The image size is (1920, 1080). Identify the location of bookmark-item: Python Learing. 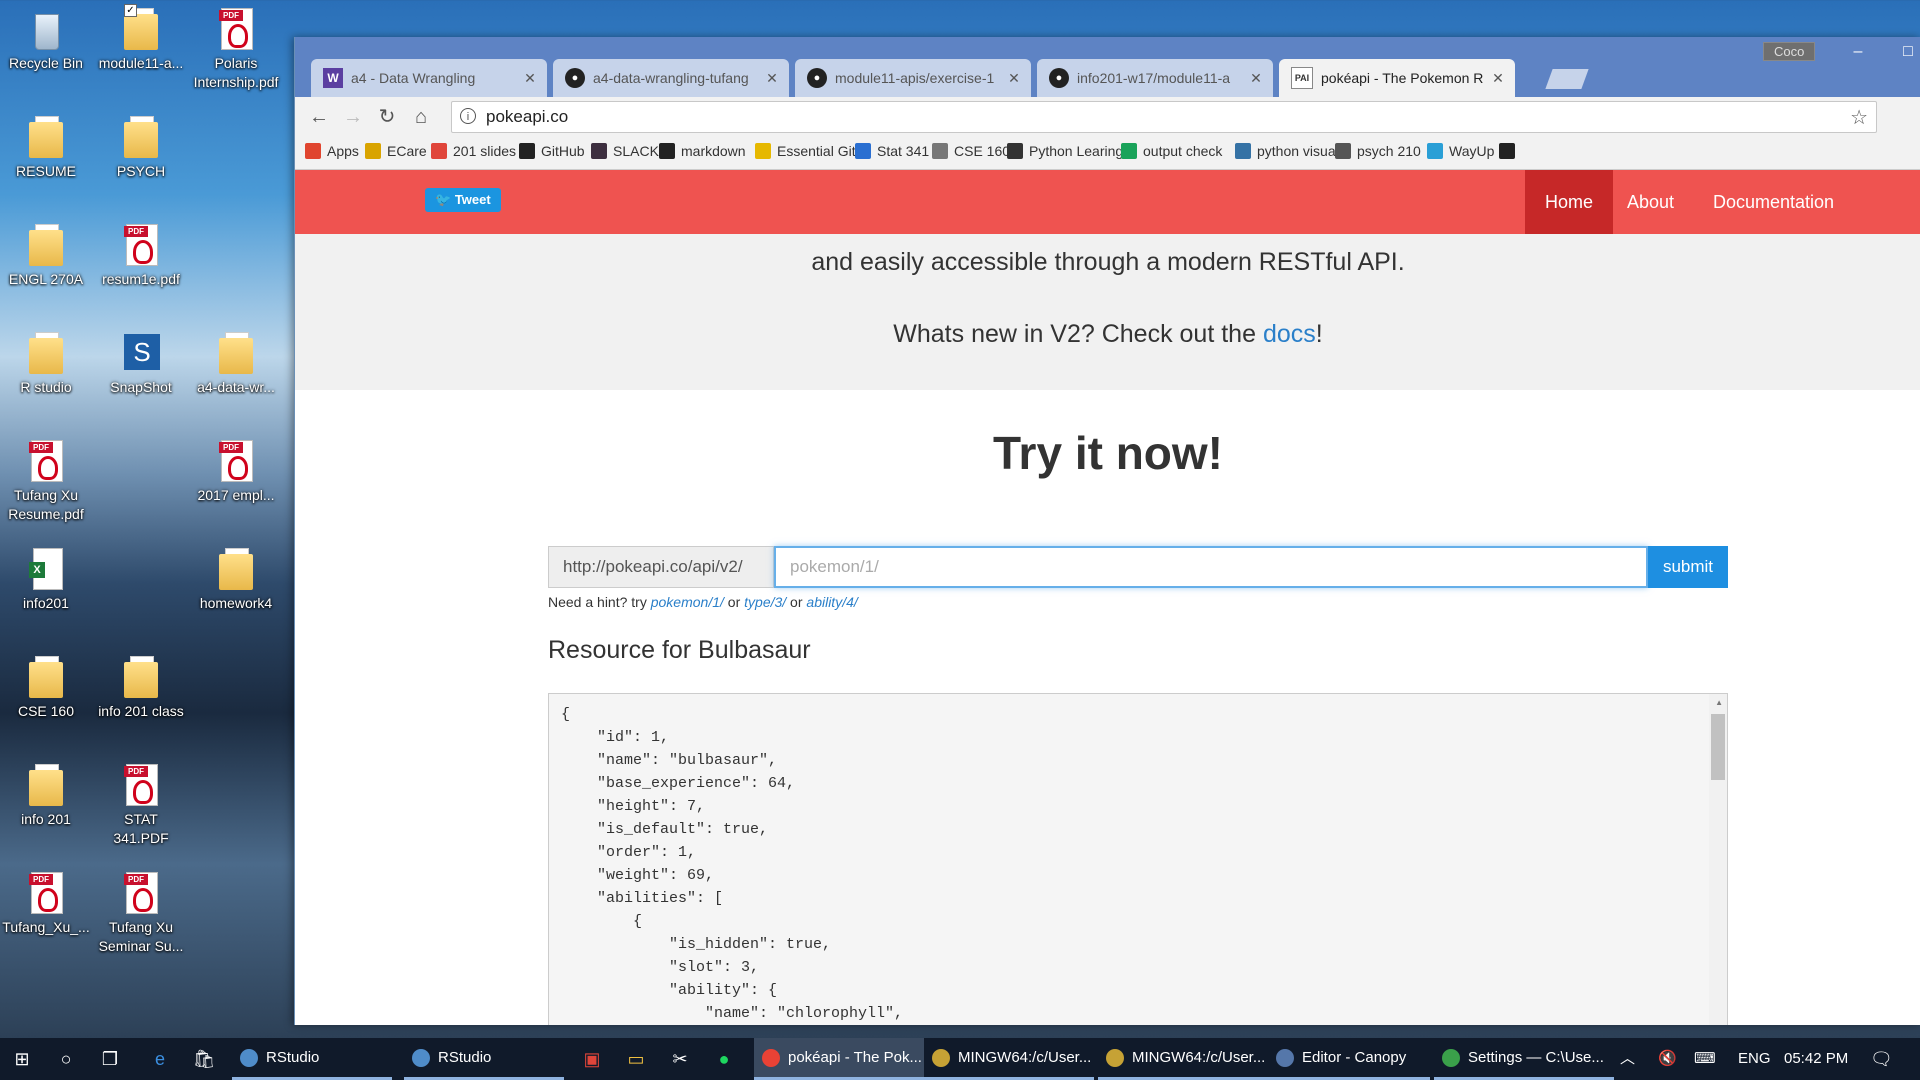
(1065, 151).